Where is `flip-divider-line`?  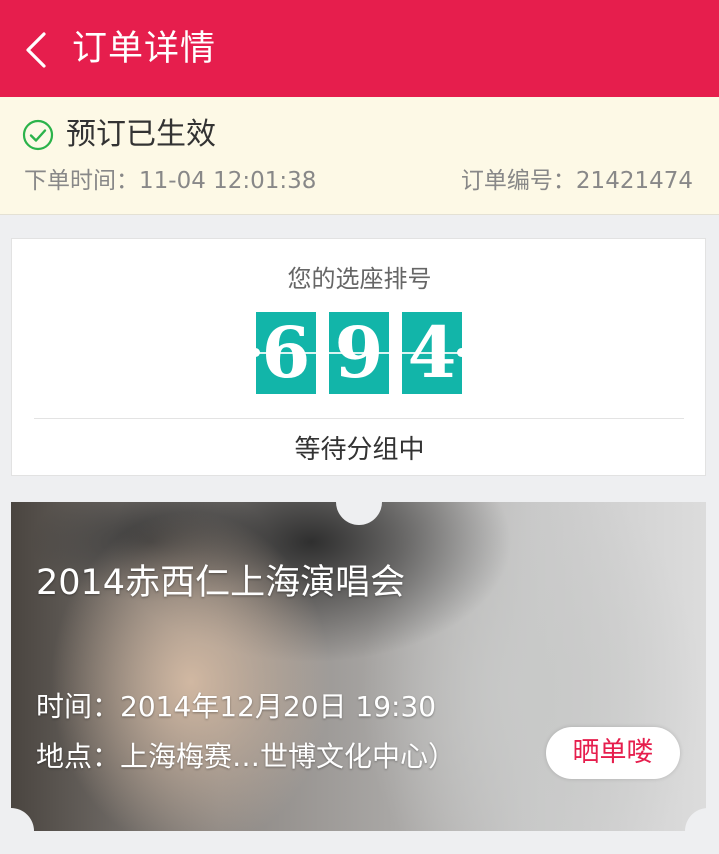 flip-divider-line is located at coordinates (359, 353).